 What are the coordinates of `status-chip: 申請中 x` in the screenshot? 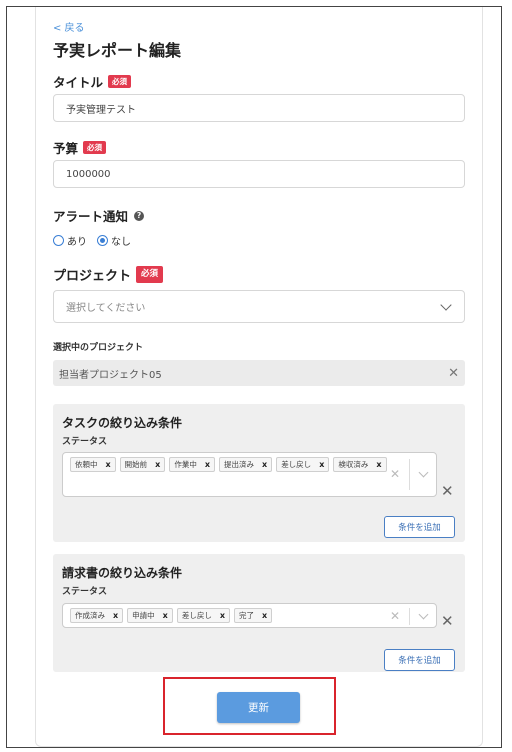 It's located at (150, 615).